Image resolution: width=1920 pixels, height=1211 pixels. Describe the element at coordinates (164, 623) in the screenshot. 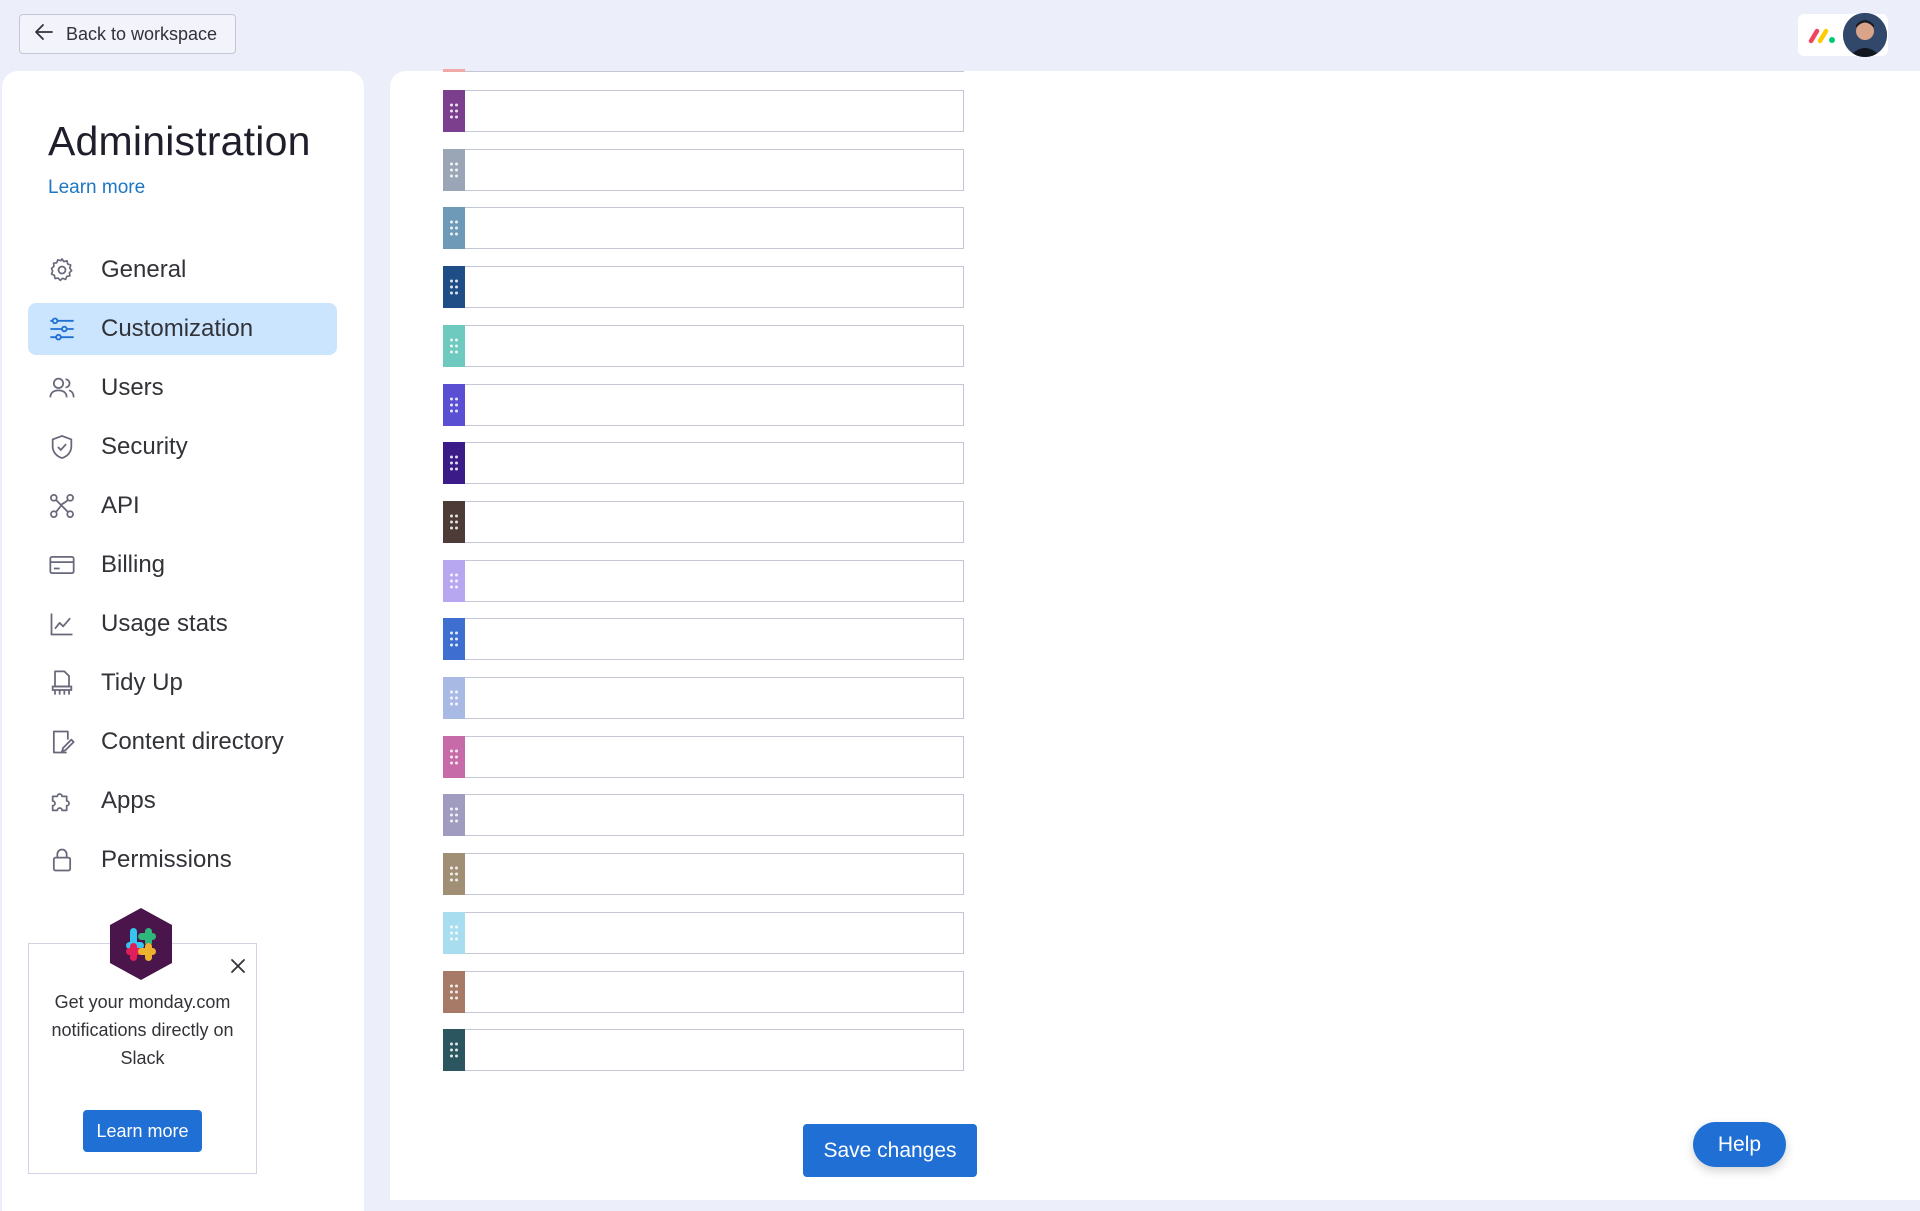

I see `sidebar-item-label: Usage stats` at that location.